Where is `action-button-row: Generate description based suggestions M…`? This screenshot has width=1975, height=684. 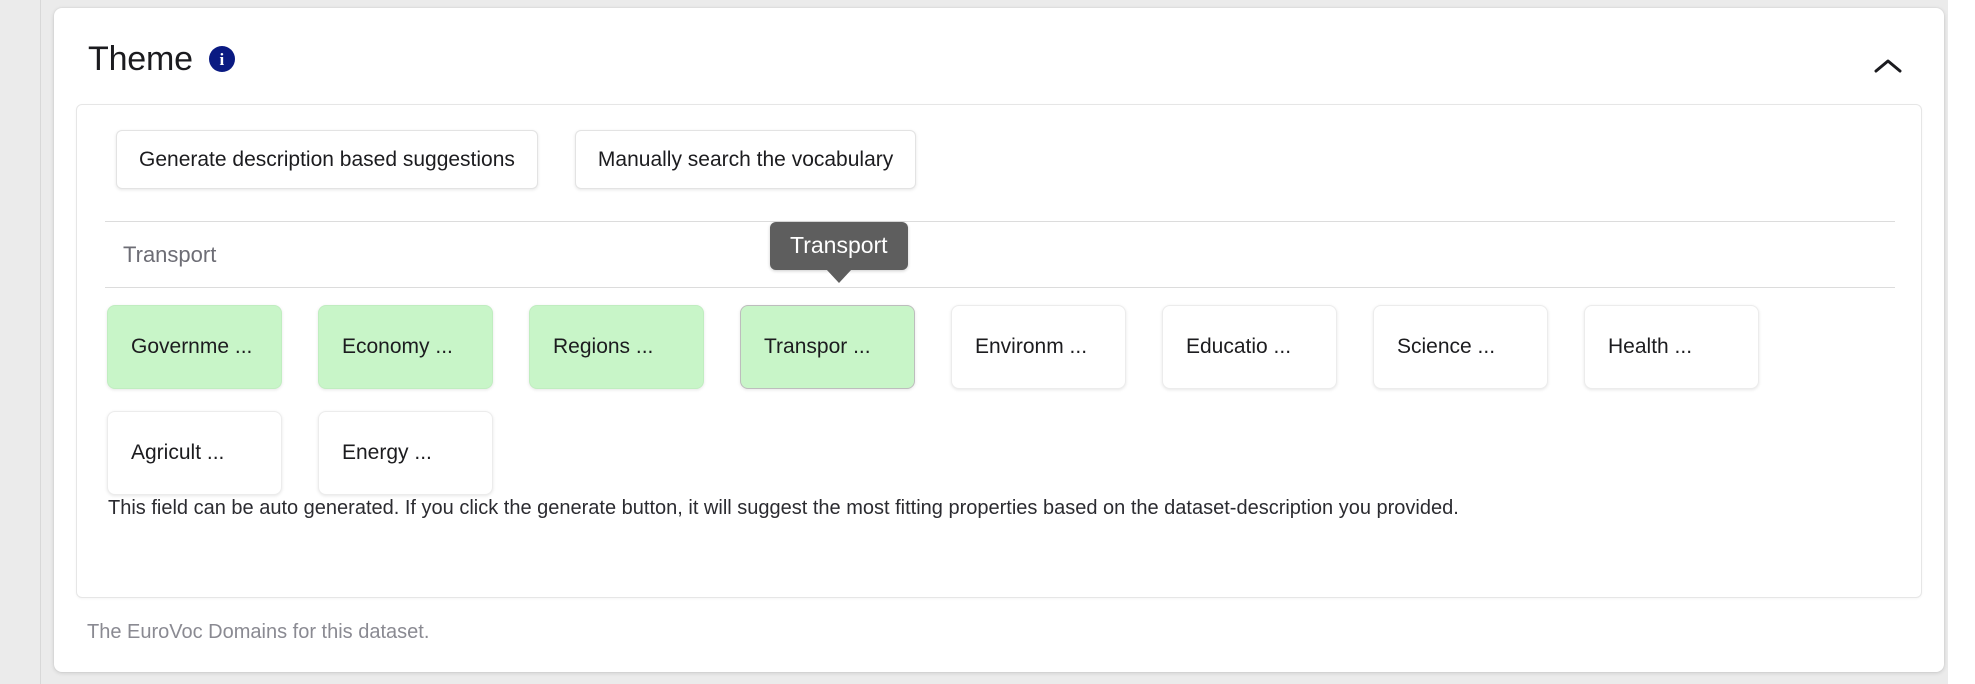 action-button-row: Generate description based suggestions M… is located at coordinates (516, 159).